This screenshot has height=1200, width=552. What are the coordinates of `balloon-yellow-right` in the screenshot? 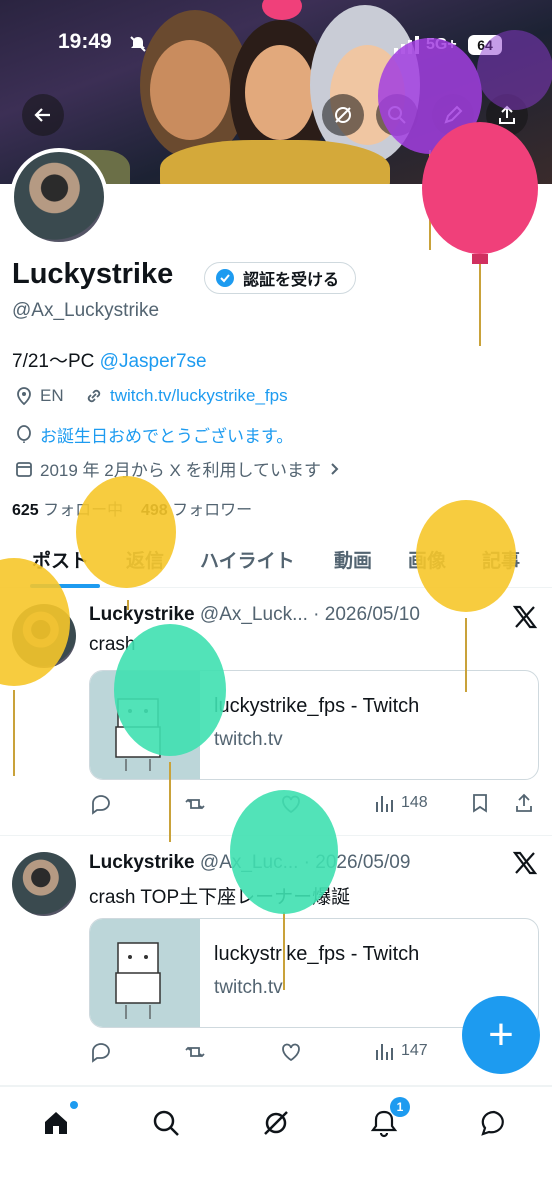 It's located at (466, 596).